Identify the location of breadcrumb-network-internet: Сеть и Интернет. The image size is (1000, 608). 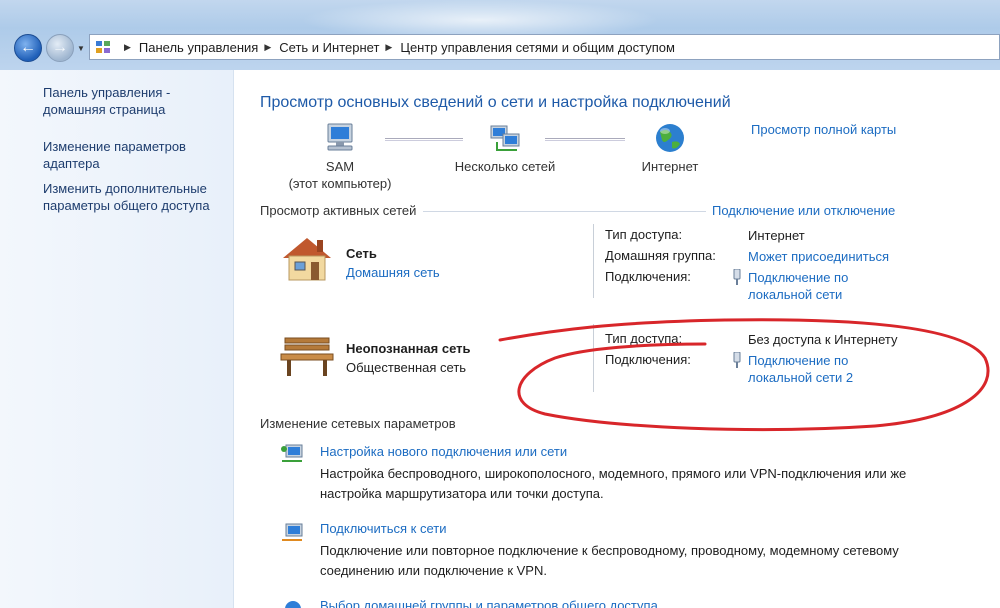
(329, 47).